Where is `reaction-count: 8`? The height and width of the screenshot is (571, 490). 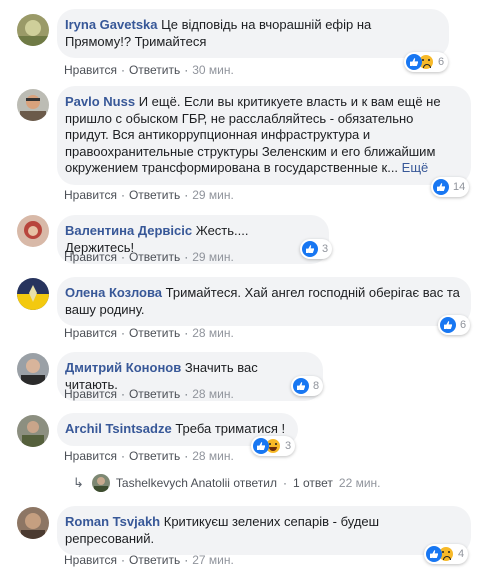 reaction-count: 8 is located at coordinates (316, 386).